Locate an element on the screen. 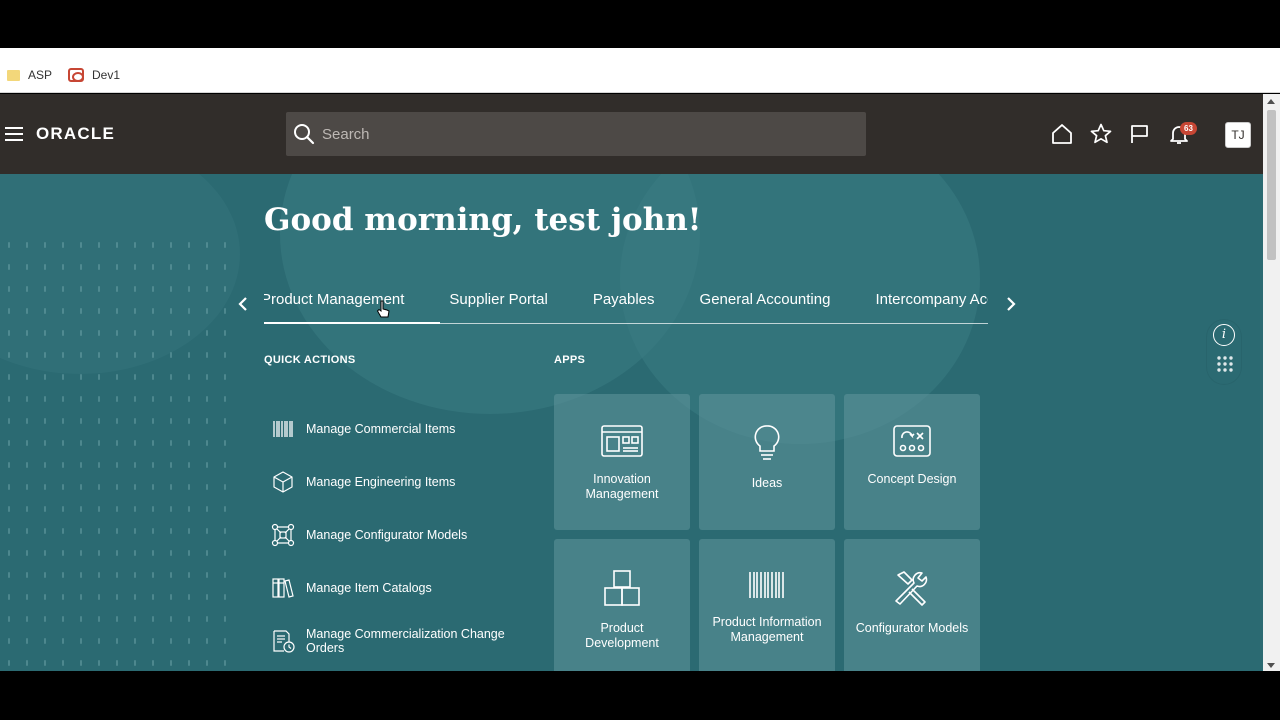 This screenshot has width=1280, height=720. app-tile-product-development: Product Development is located at coordinates (622, 605).